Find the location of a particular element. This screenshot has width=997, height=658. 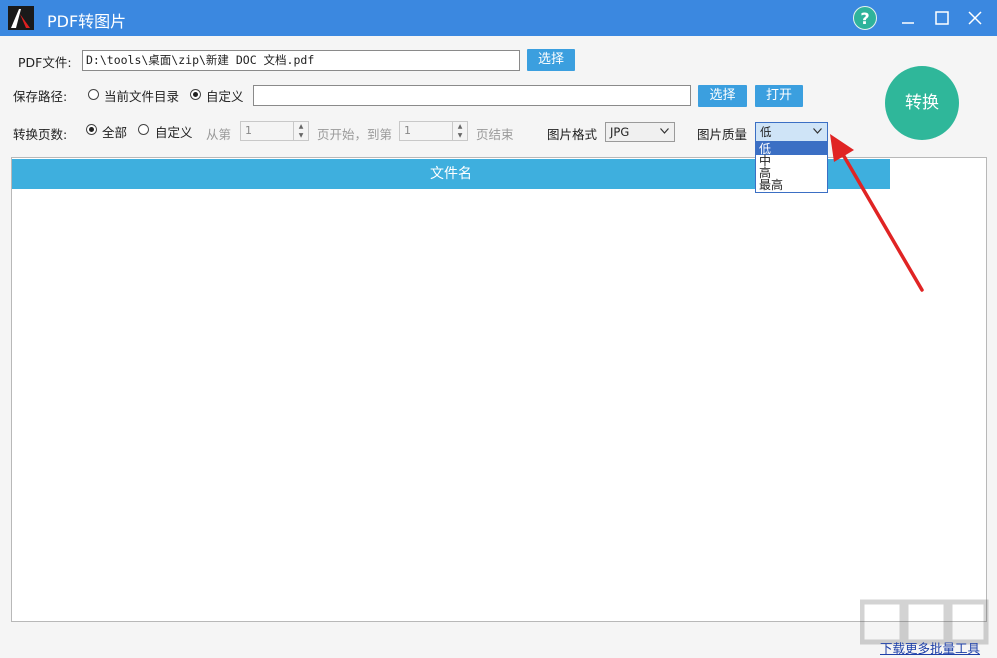

download-more-tools-link: 下载更多批量工具 is located at coordinates (930, 647).